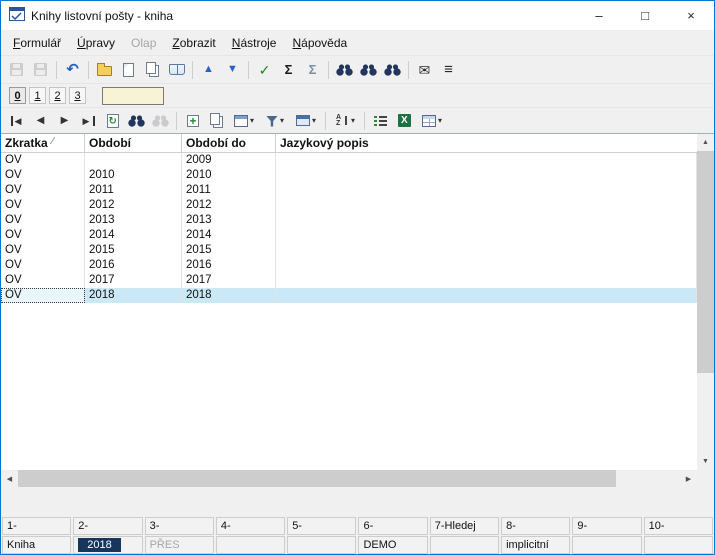  I want to click on scroll-left-icon: ◀, so click(9, 478).